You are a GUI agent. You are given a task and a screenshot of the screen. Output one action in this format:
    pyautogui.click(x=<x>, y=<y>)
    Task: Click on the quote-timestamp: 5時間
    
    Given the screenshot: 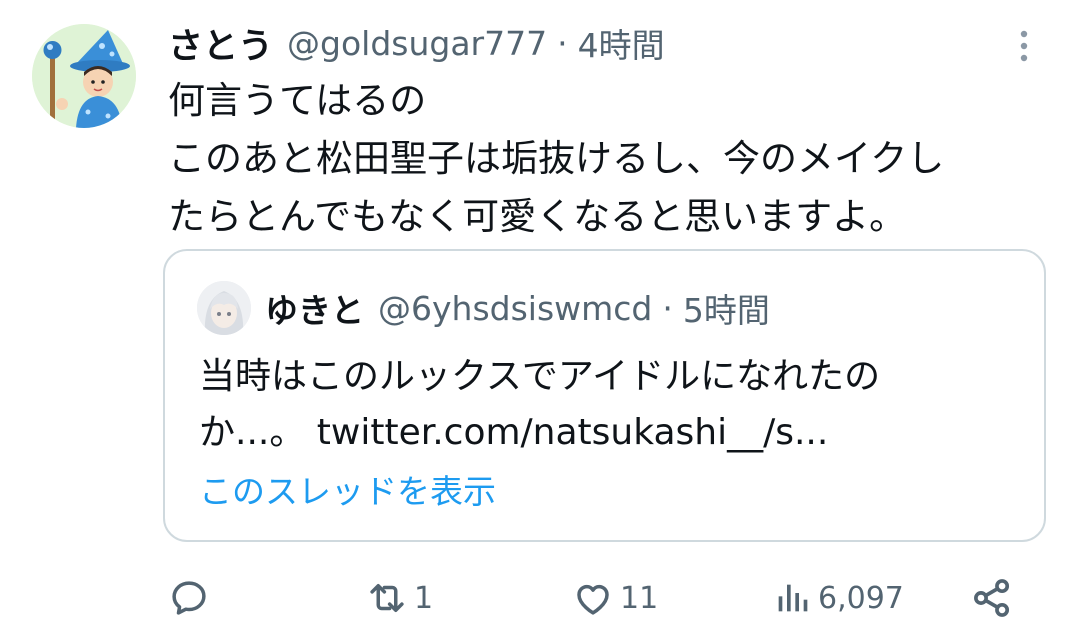 What is the action you would take?
    pyautogui.click(x=726, y=308)
    